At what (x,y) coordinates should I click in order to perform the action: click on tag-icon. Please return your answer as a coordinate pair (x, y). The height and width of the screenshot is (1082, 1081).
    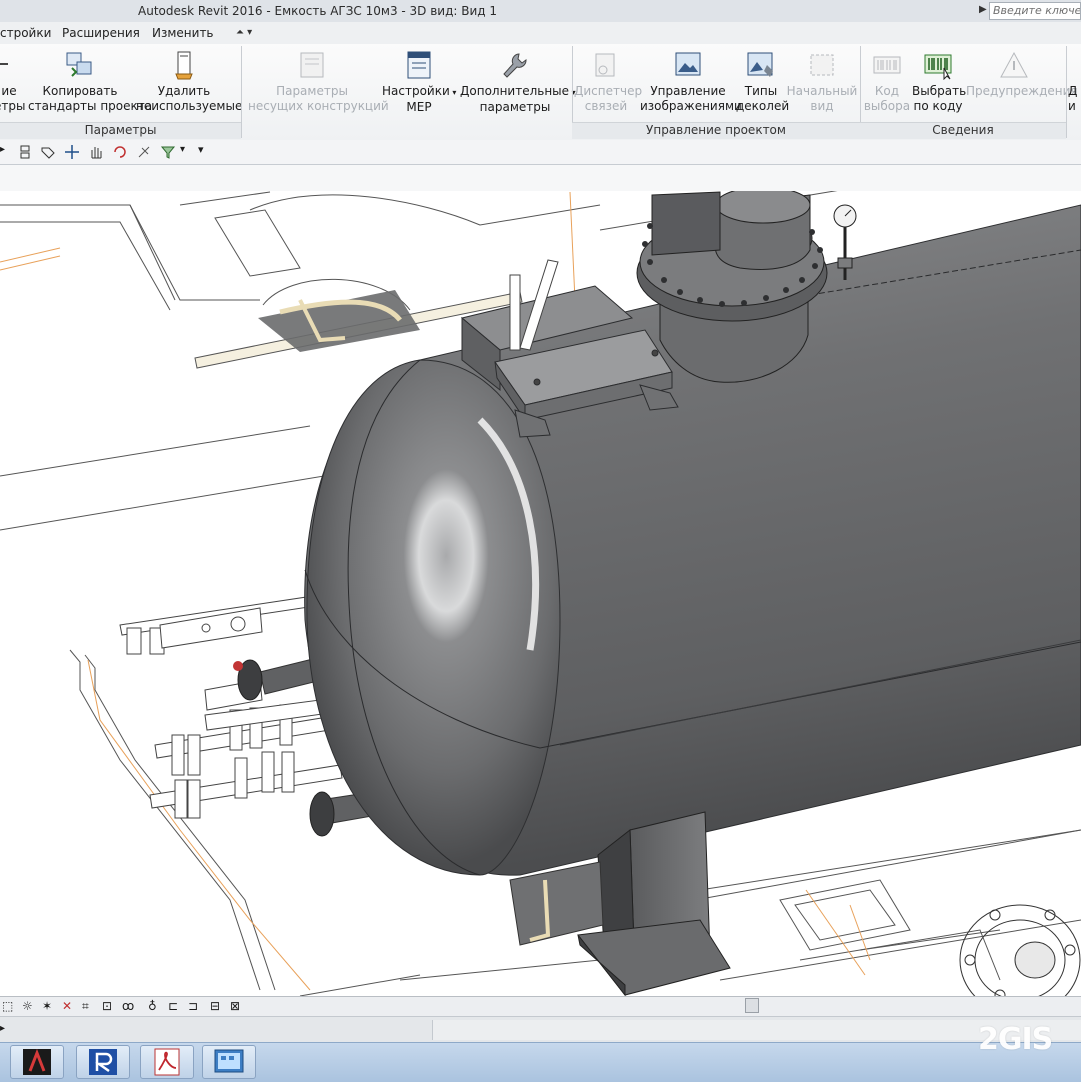
    Looking at the image, I should click on (48, 152).